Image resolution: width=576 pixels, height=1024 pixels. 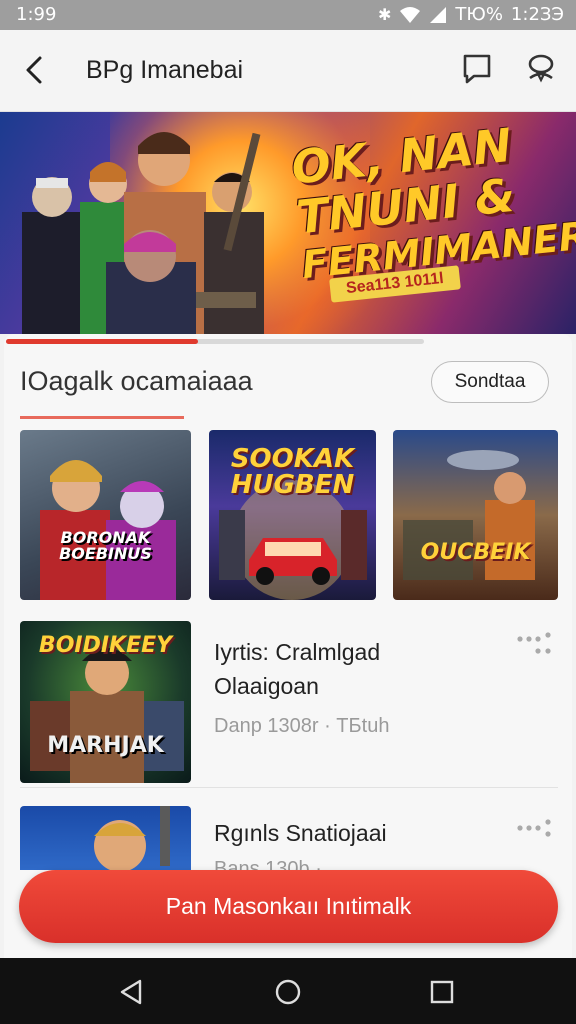 I want to click on list-item-artwork, so click(x=105, y=838).